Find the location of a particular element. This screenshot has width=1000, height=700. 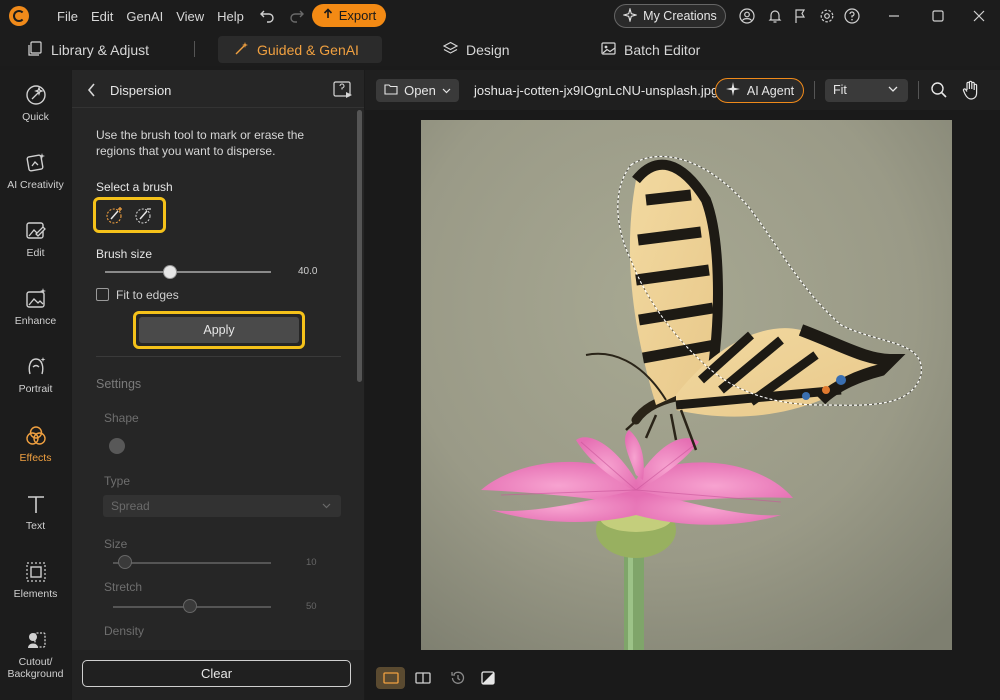

type-value: Spread is located at coordinates (130, 506).